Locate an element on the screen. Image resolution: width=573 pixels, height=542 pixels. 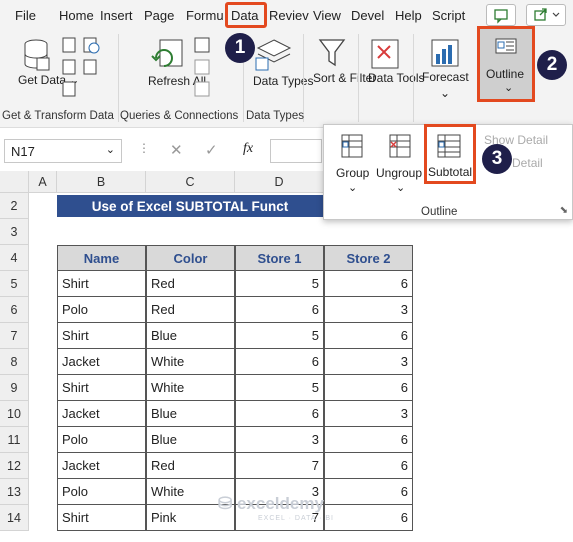
comment-icon is located at coordinates (501, 16).